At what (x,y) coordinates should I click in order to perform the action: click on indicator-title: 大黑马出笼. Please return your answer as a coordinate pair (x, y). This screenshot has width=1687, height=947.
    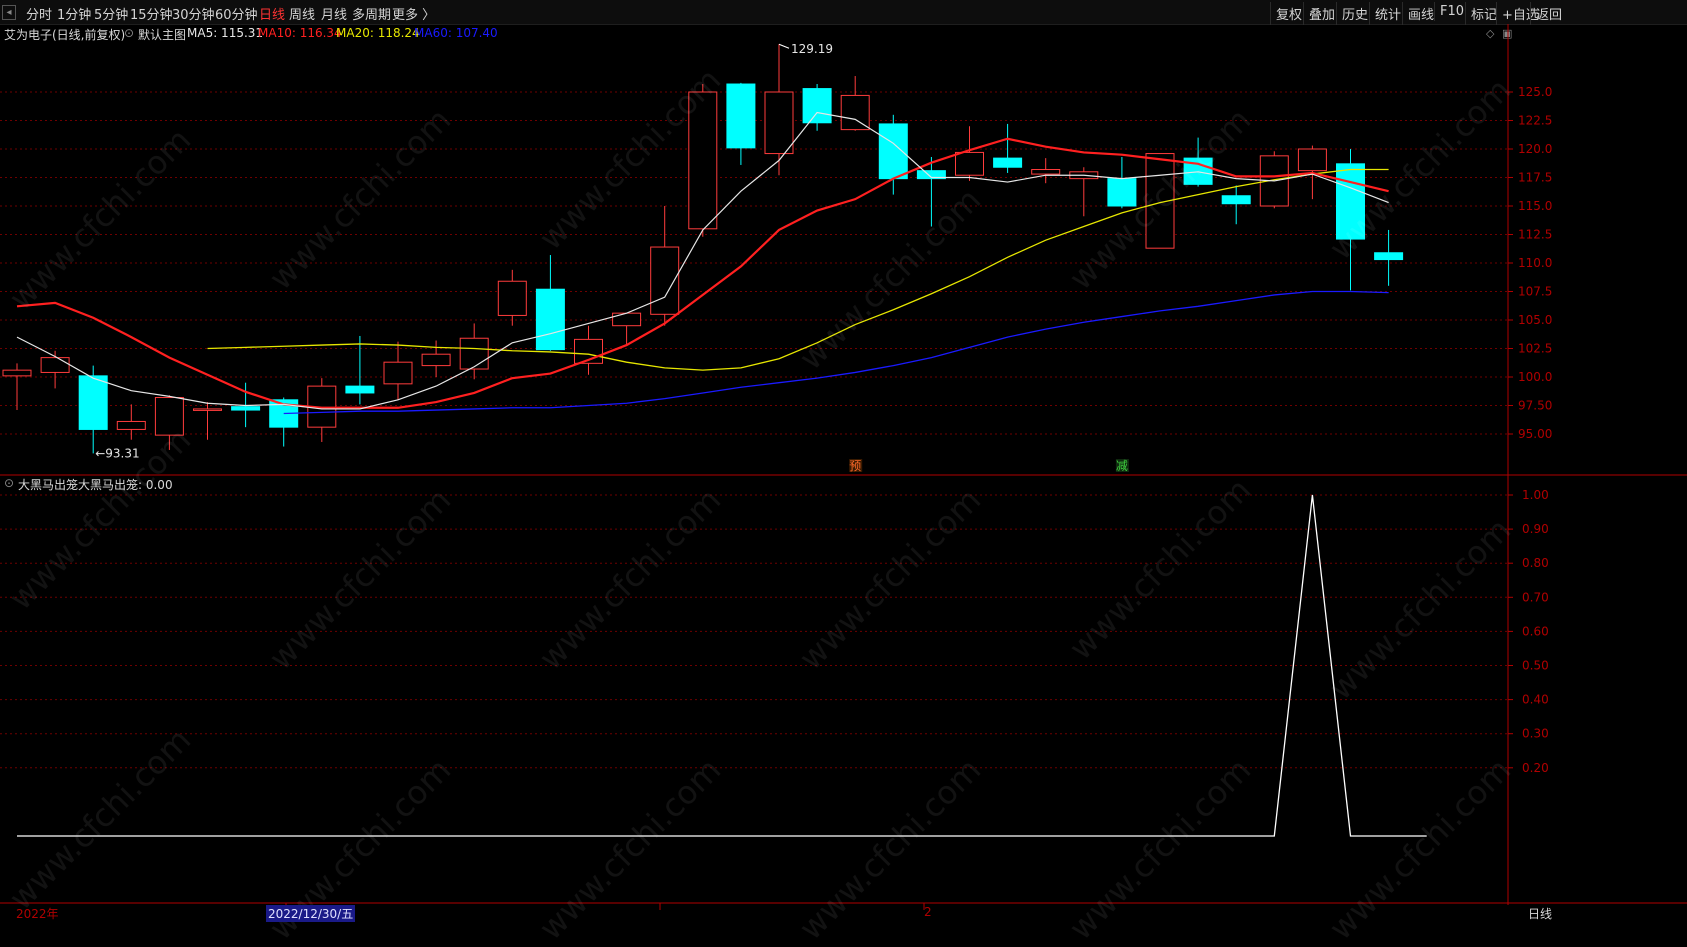
    Looking at the image, I should click on (48, 484).